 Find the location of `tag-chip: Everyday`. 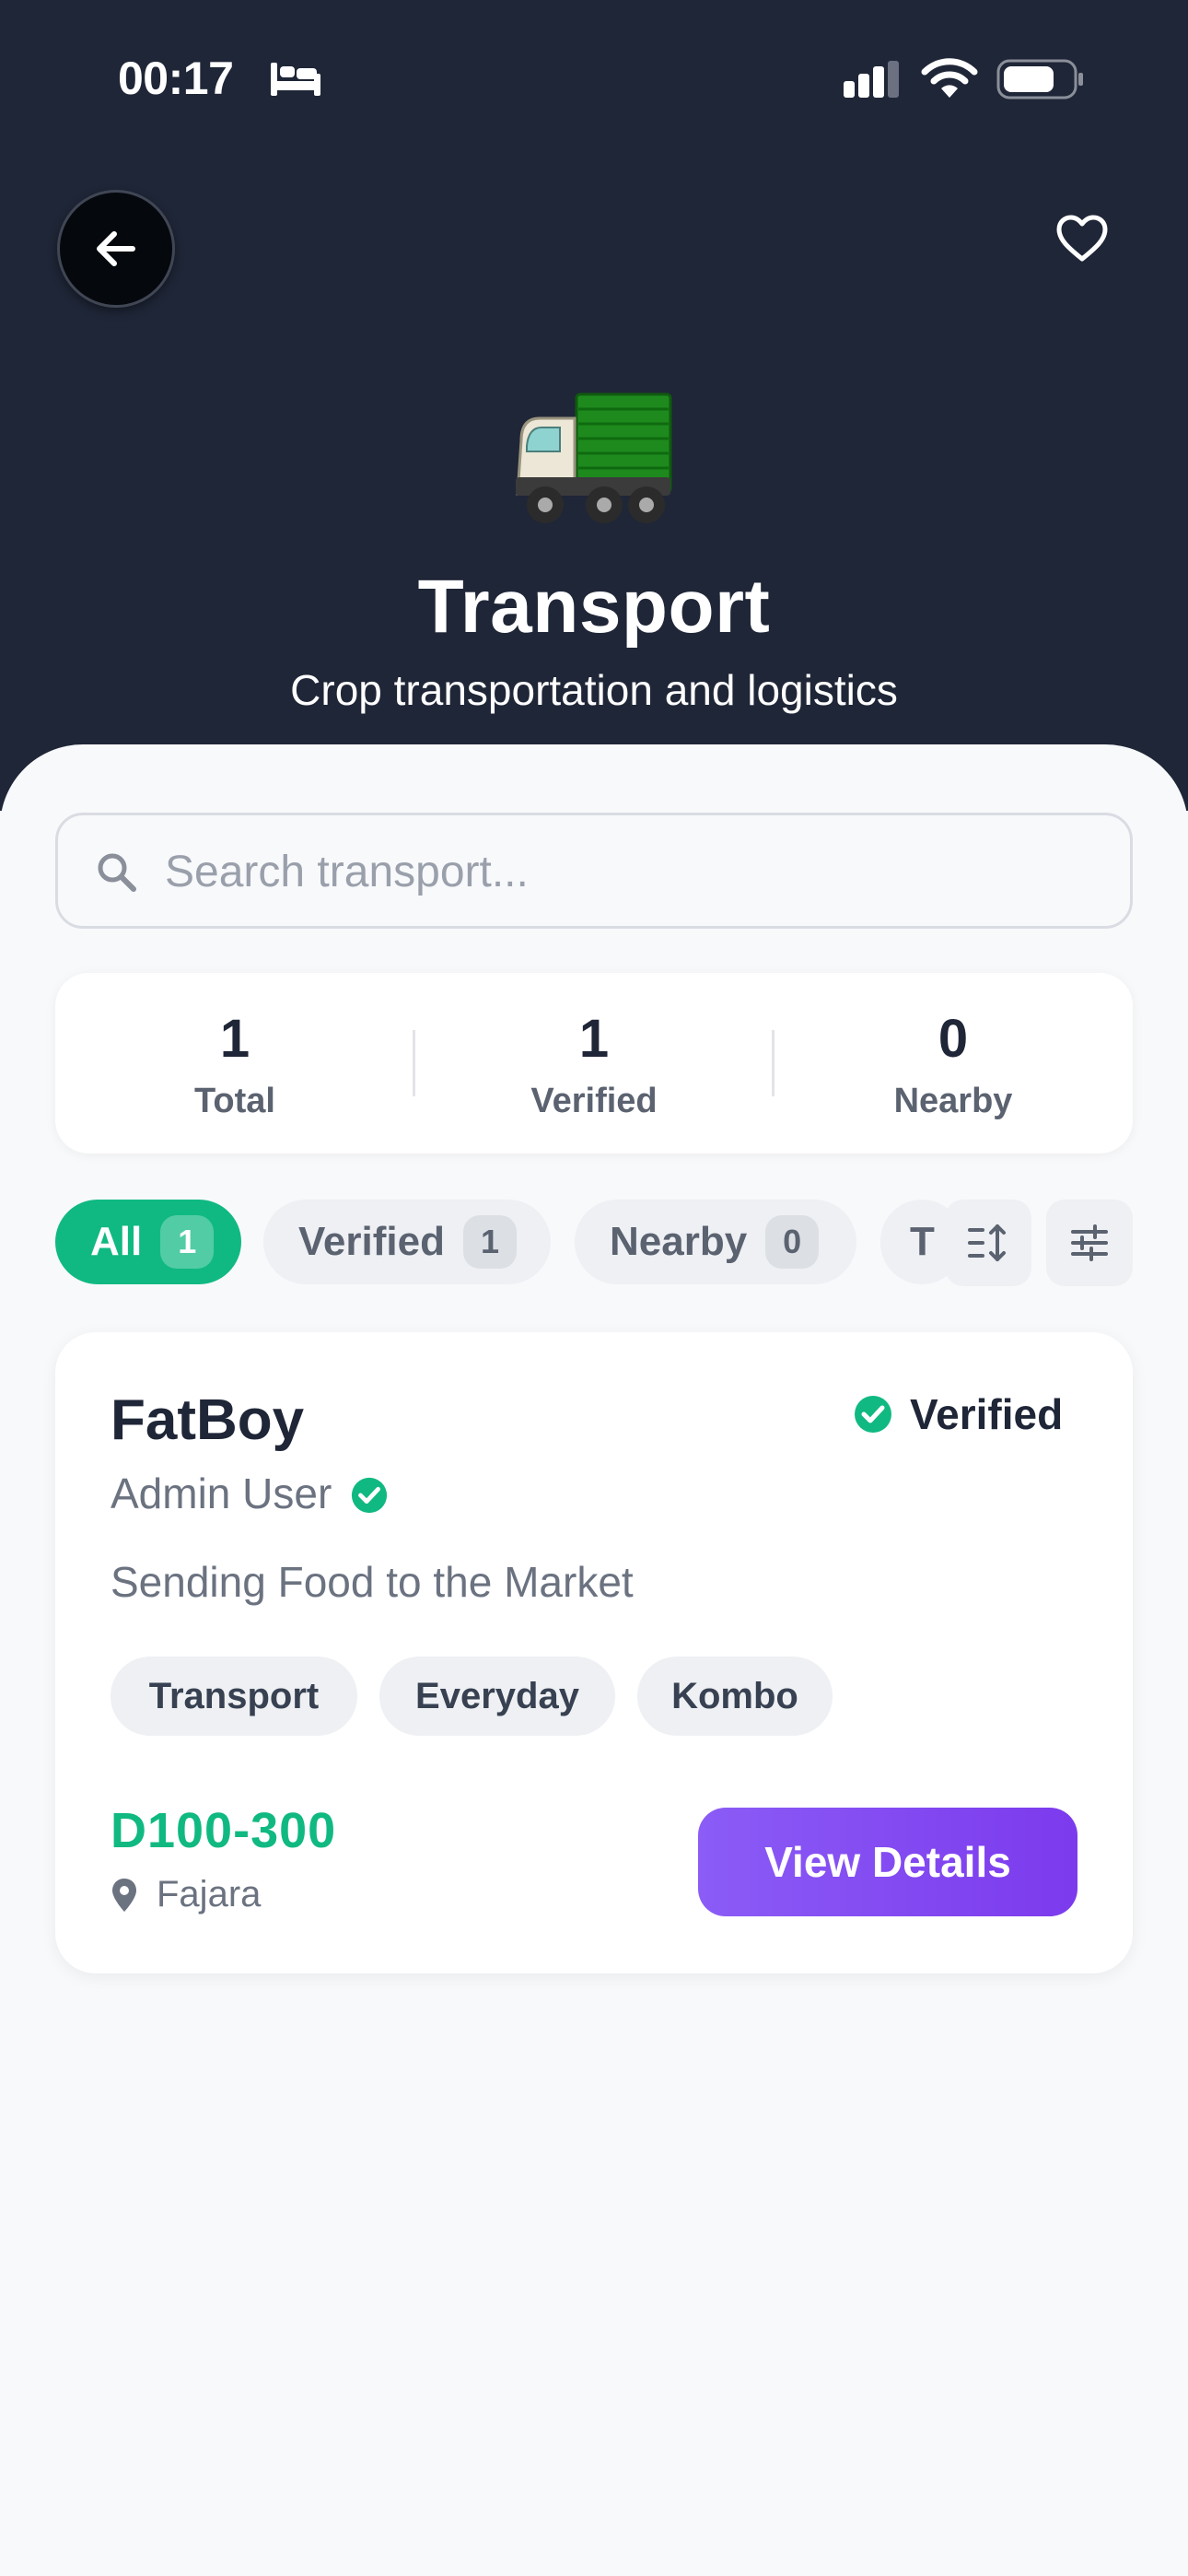

tag-chip: Everyday is located at coordinates (497, 1696).